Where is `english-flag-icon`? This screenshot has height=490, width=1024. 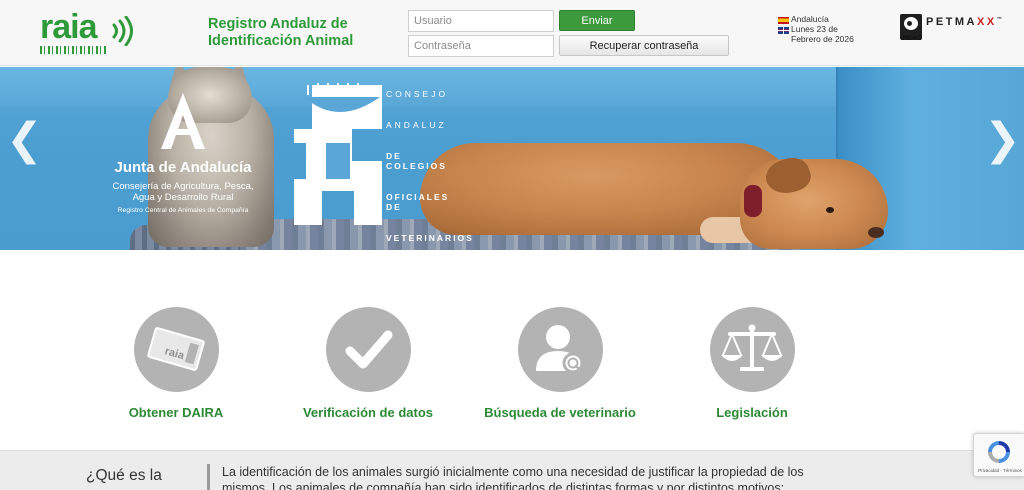
english-flag-icon is located at coordinates (783, 30).